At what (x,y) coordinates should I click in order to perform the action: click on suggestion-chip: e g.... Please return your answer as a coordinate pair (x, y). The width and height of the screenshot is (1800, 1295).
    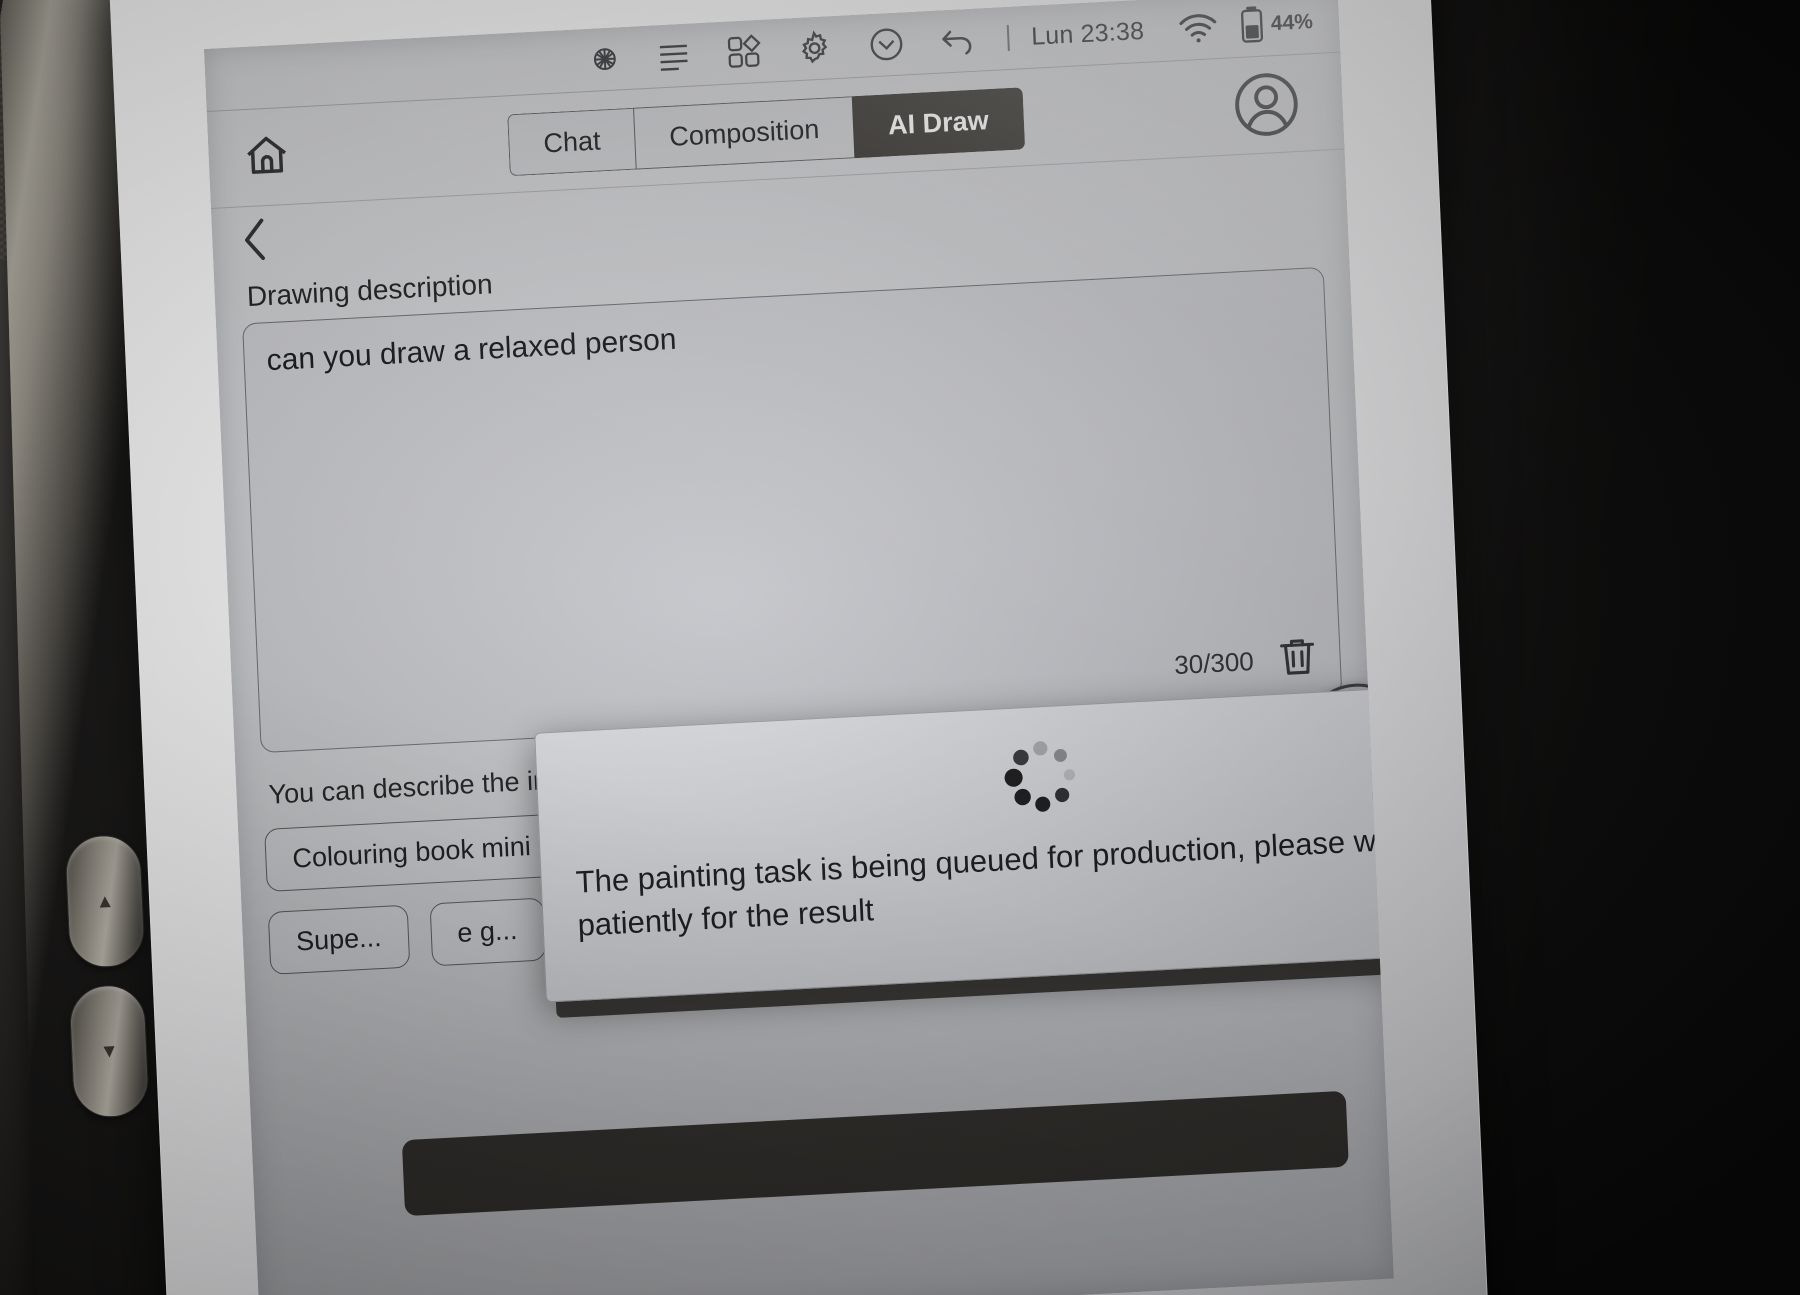
    Looking at the image, I should click on (487, 932).